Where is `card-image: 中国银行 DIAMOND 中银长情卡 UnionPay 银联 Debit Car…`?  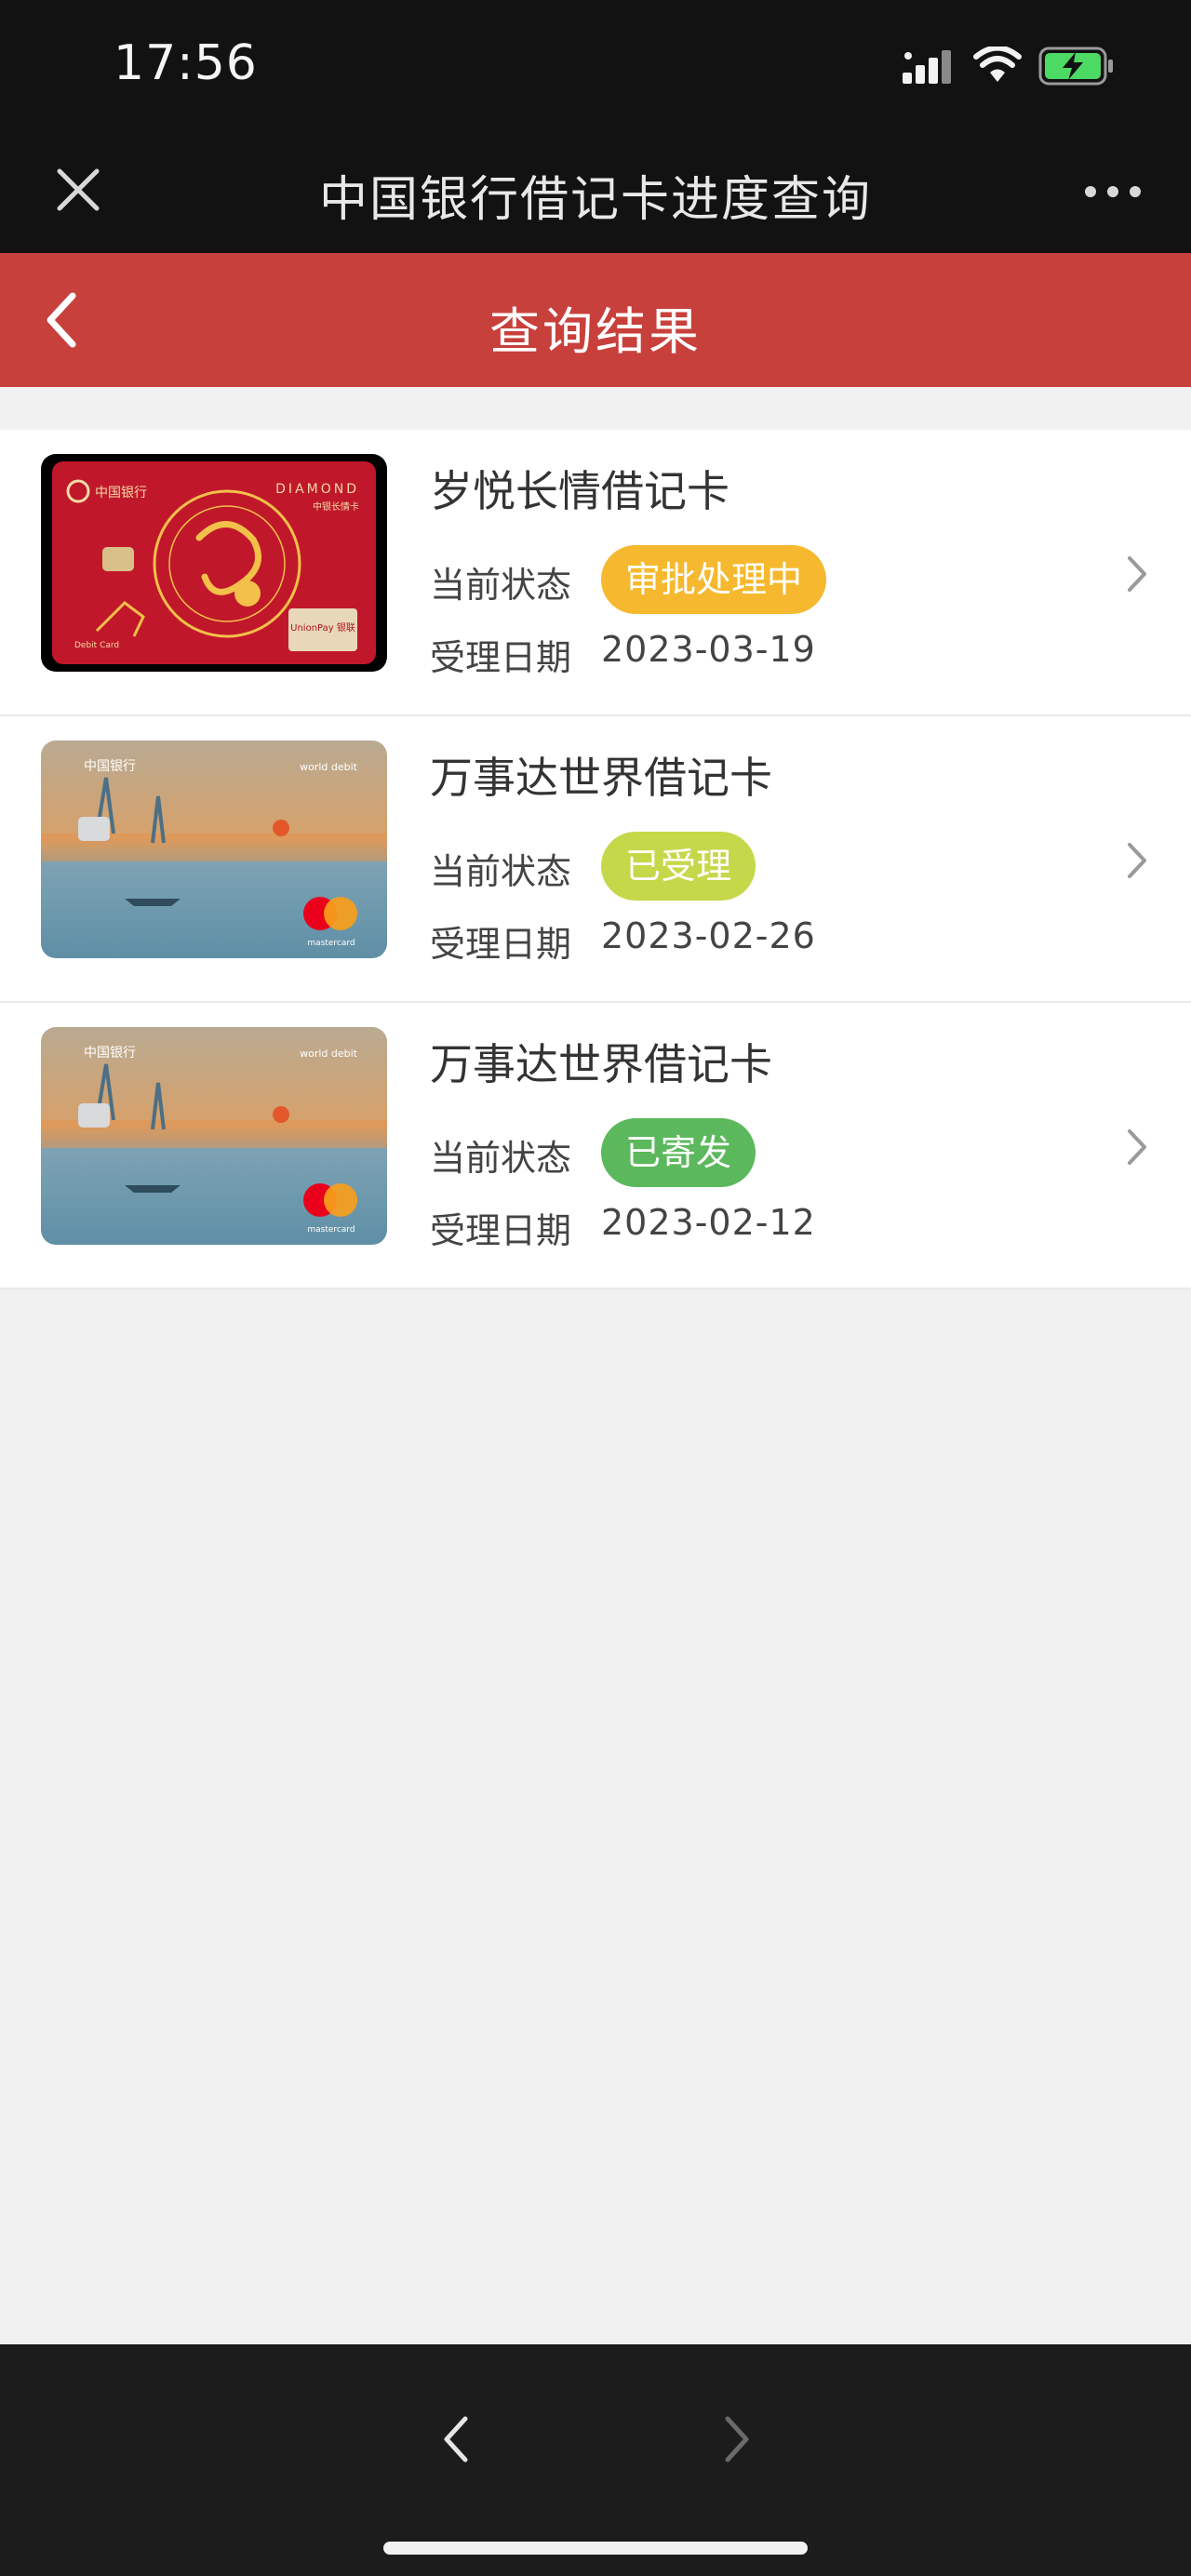
card-image: 中国银行 DIAMOND 中银长情卡 UnionPay 银联 Debit Car… is located at coordinates (214, 563).